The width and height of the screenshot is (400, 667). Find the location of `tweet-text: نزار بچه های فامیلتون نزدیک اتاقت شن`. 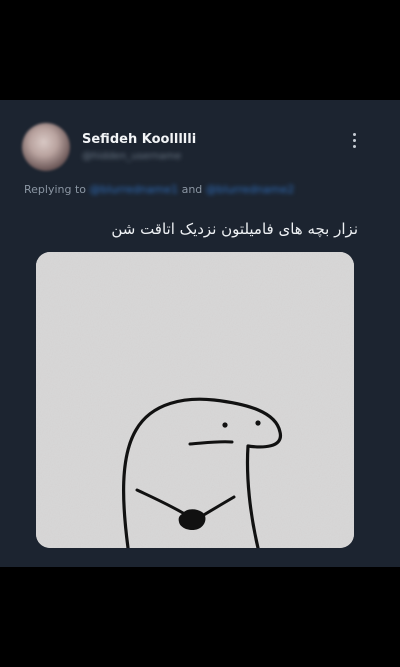

tweet-text: نزار بچه های فامیلتون نزدیک اتاقت شن is located at coordinates (234, 229).